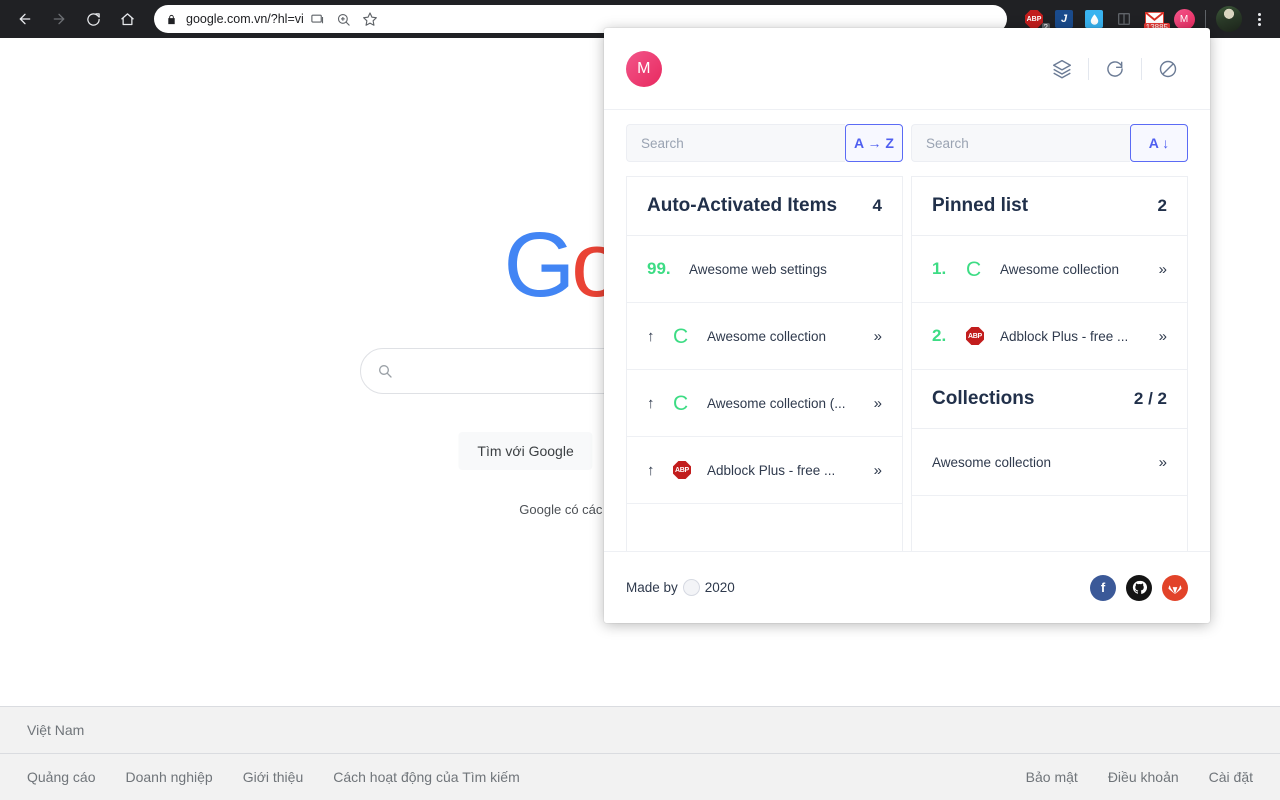  I want to click on github-icon, so click(1139, 587).